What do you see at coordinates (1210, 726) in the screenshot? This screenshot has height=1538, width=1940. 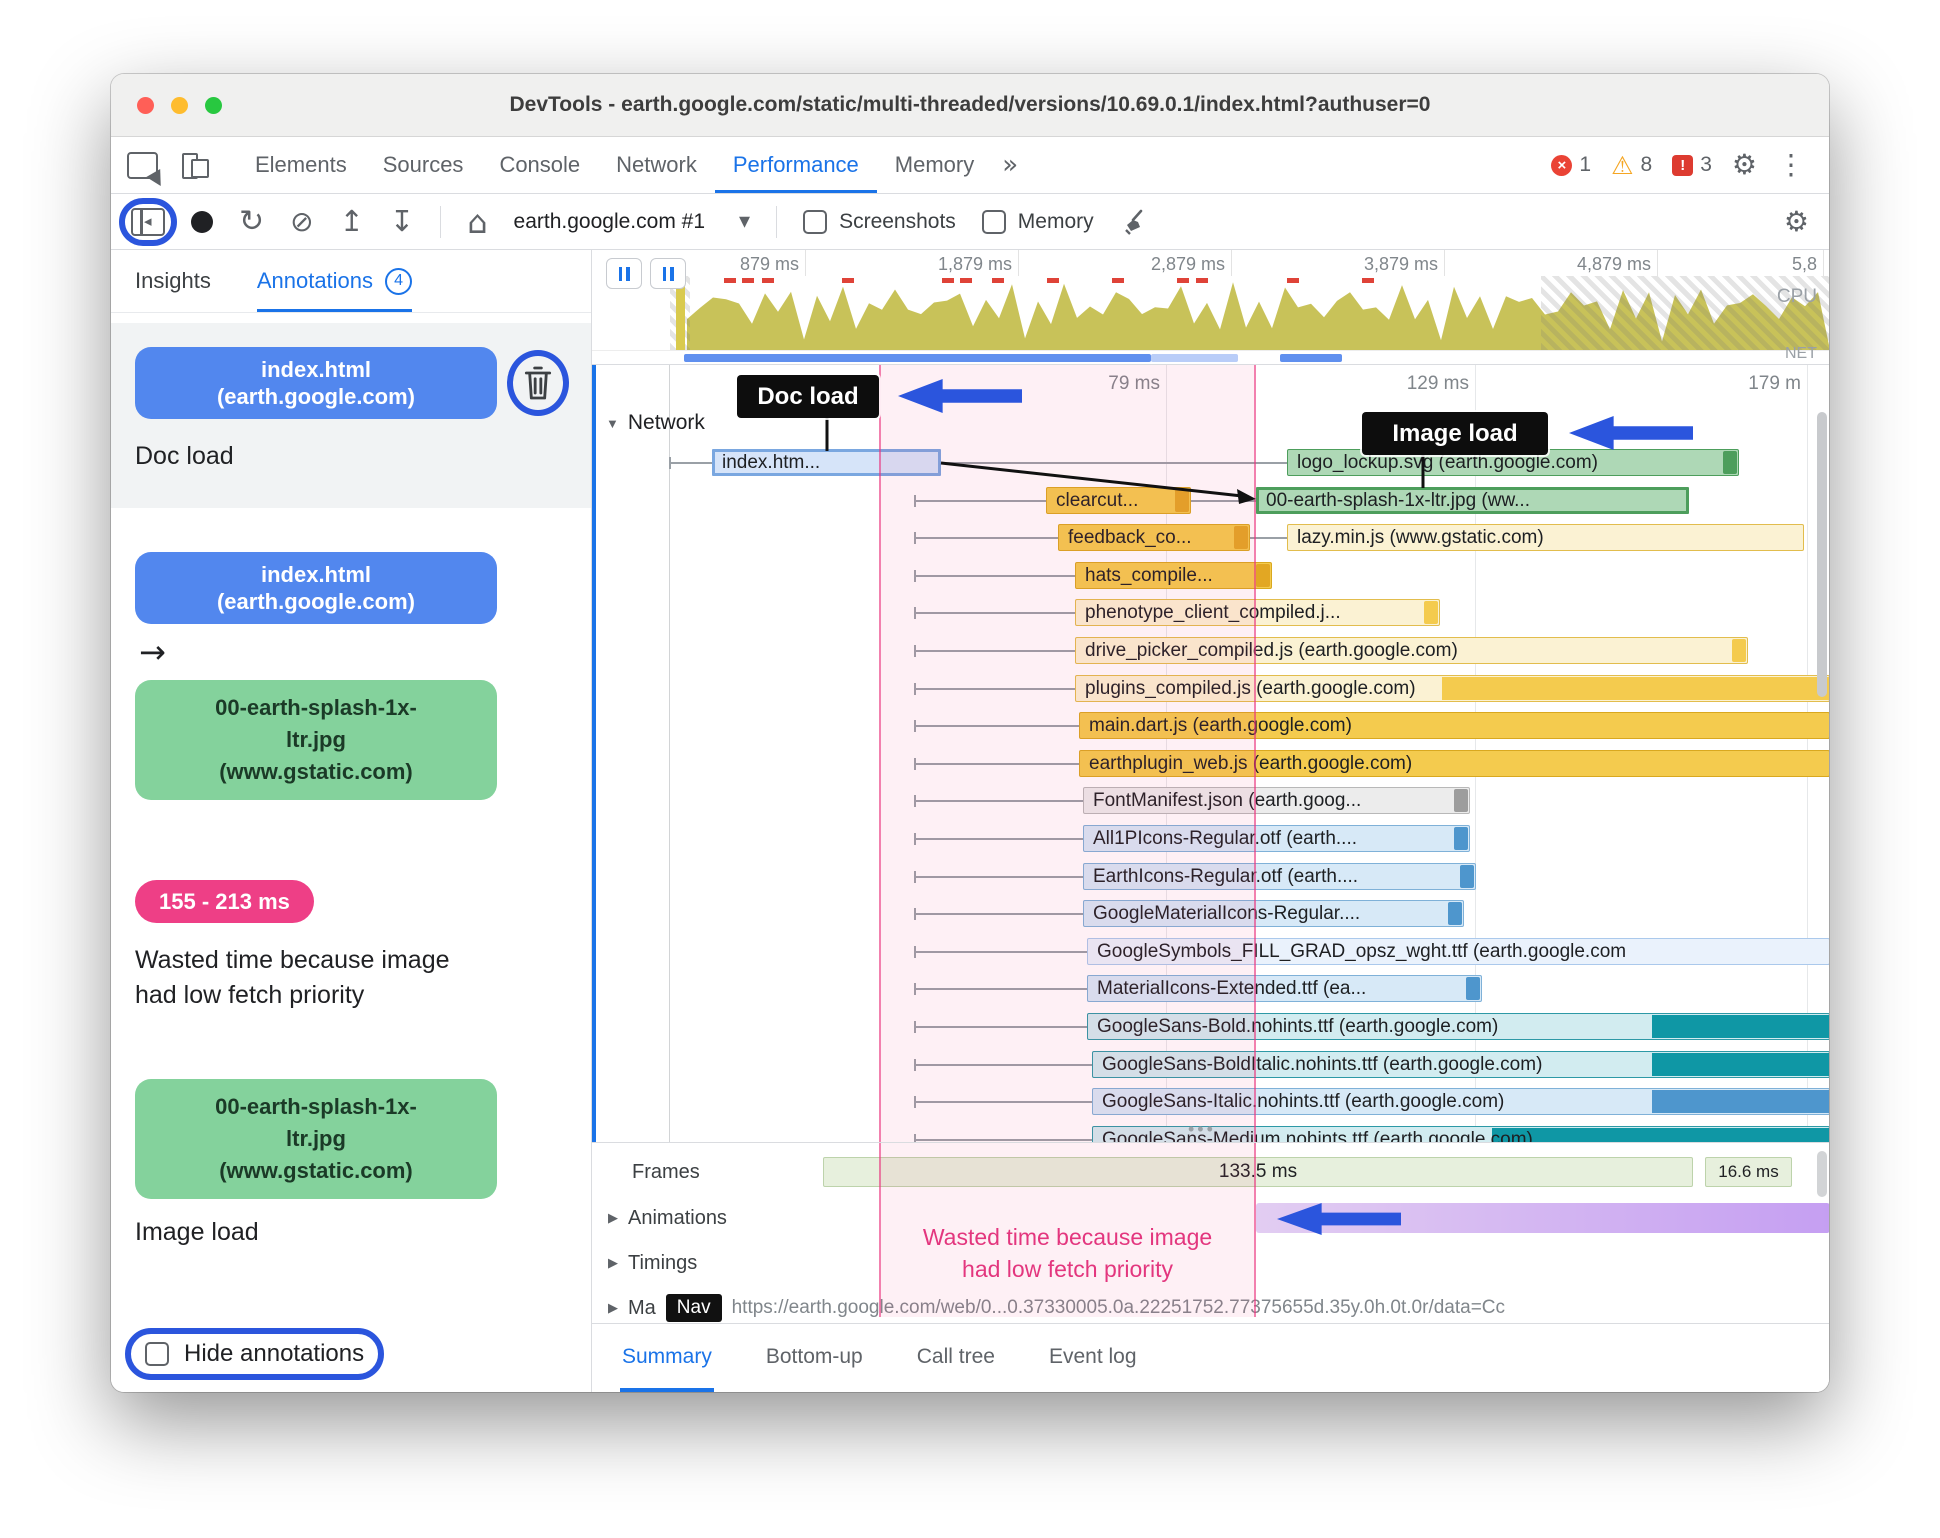 I see `network-request: main.dart.js (earth.google.com)` at bounding box center [1210, 726].